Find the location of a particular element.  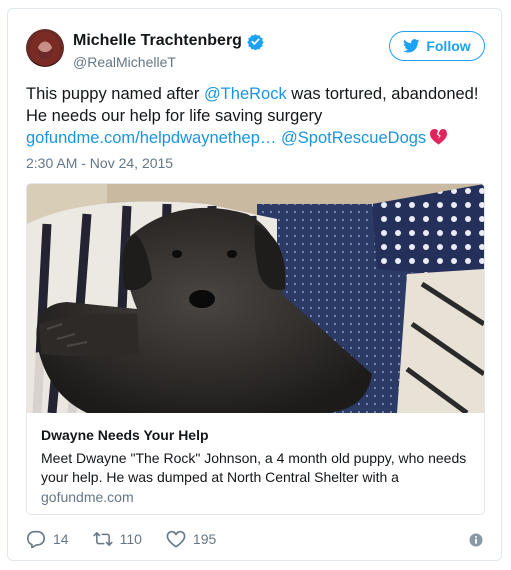

link-card-title: Dwayne Needs Your Help is located at coordinates (125, 435).